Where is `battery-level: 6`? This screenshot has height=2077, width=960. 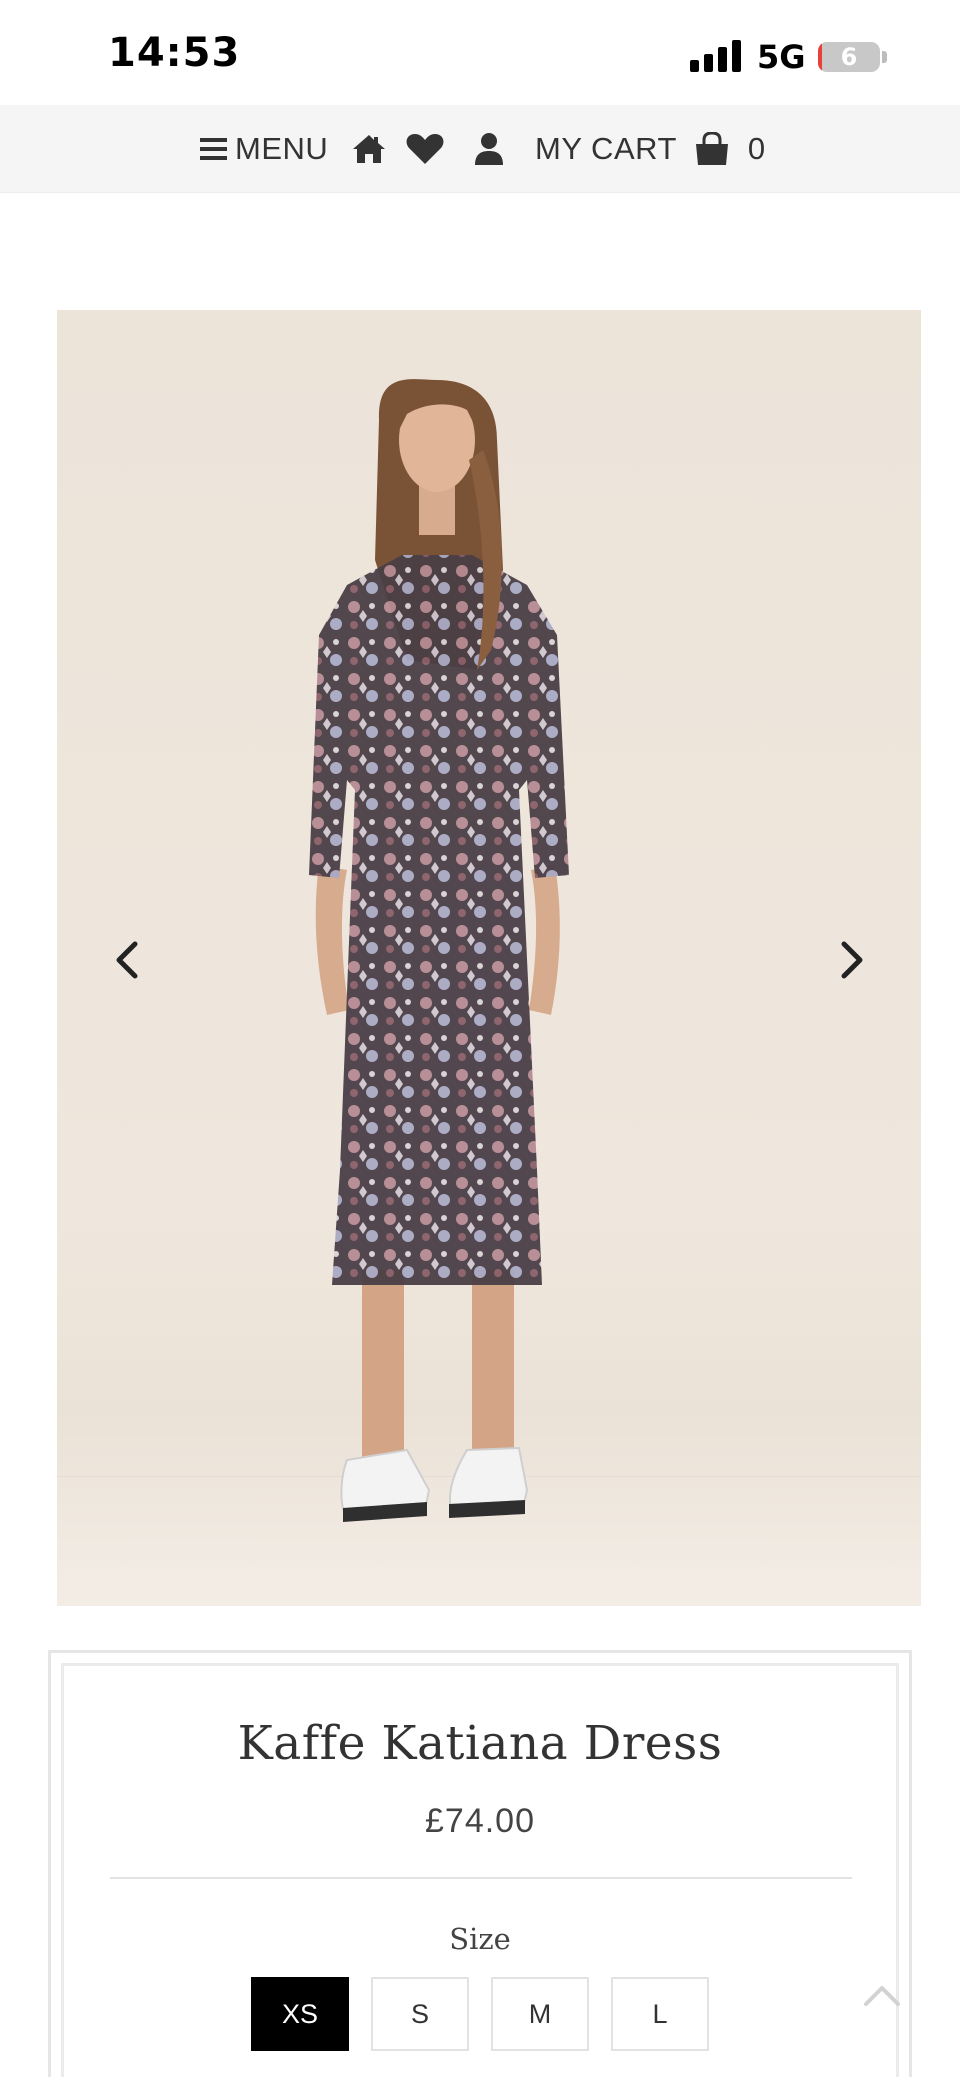
battery-level: 6 is located at coordinates (849, 57).